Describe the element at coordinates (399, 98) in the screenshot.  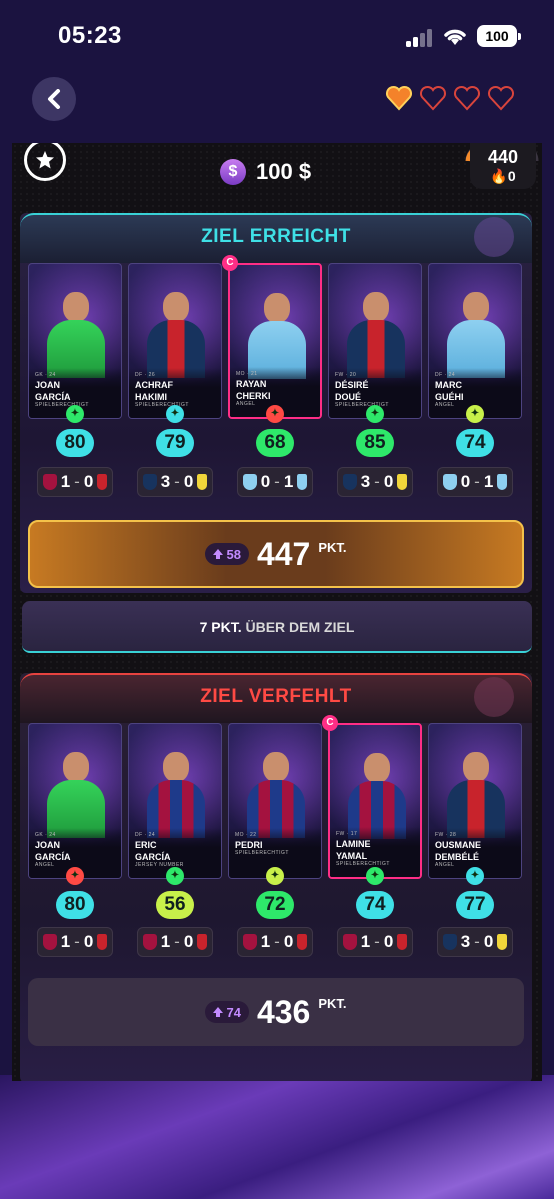
I see `heart-full-icon` at that location.